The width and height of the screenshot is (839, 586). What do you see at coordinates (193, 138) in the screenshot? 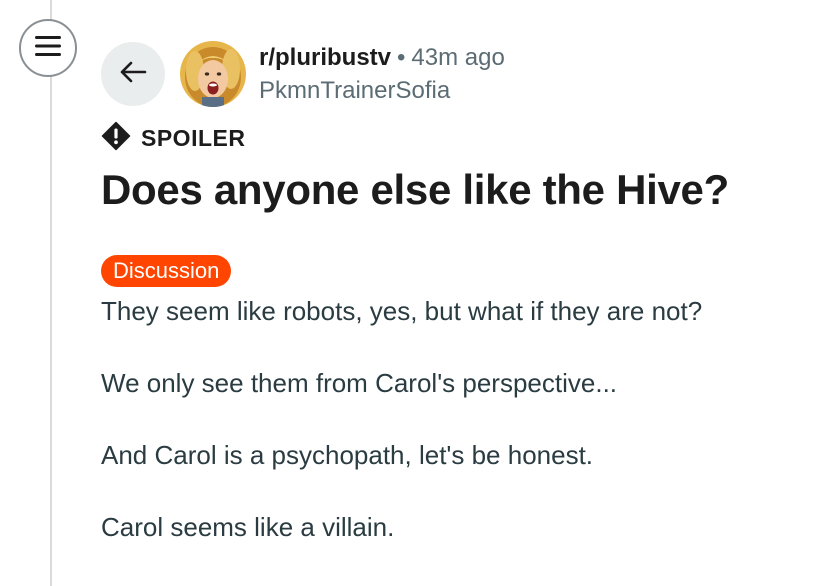
I see `spoiler-label: SPOILER` at bounding box center [193, 138].